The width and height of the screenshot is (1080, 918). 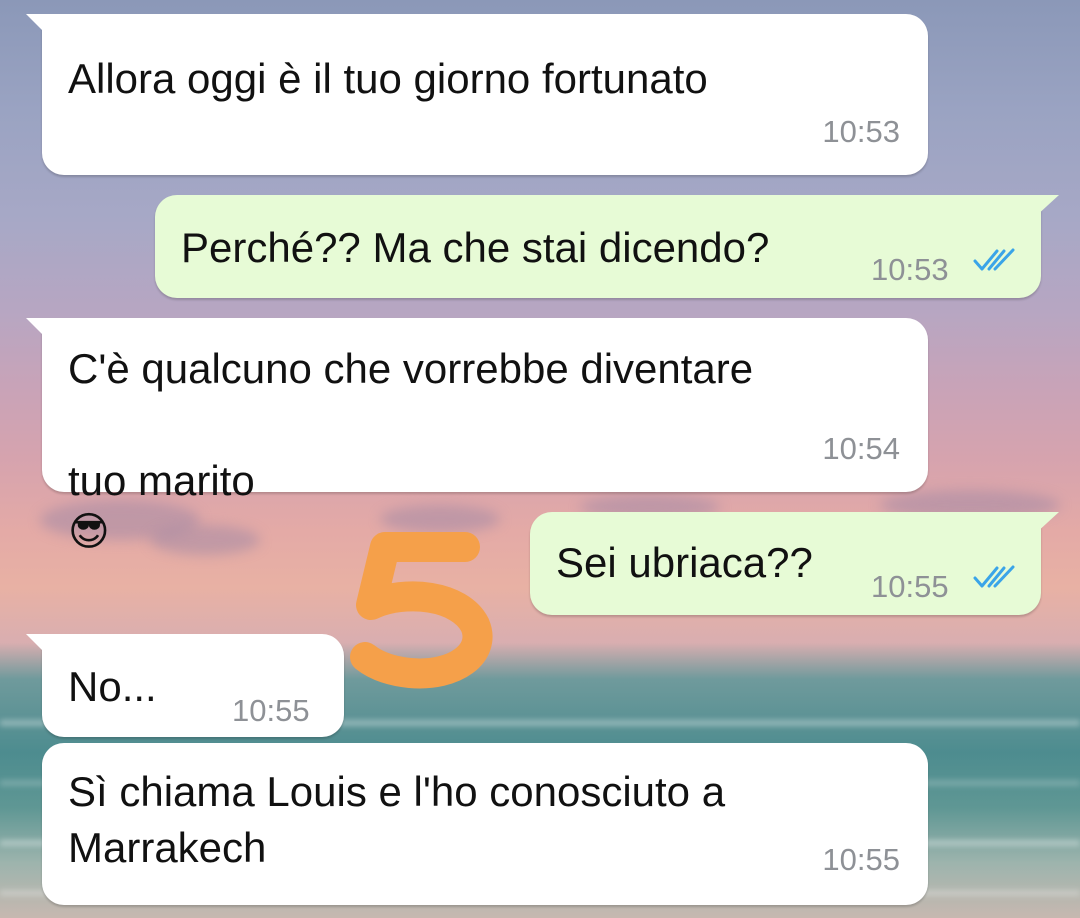 What do you see at coordinates (388, 78) in the screenshot?
I see `message-text: Allora oggi è il tuo giorno fortunato` at bounding box center [388, 78].